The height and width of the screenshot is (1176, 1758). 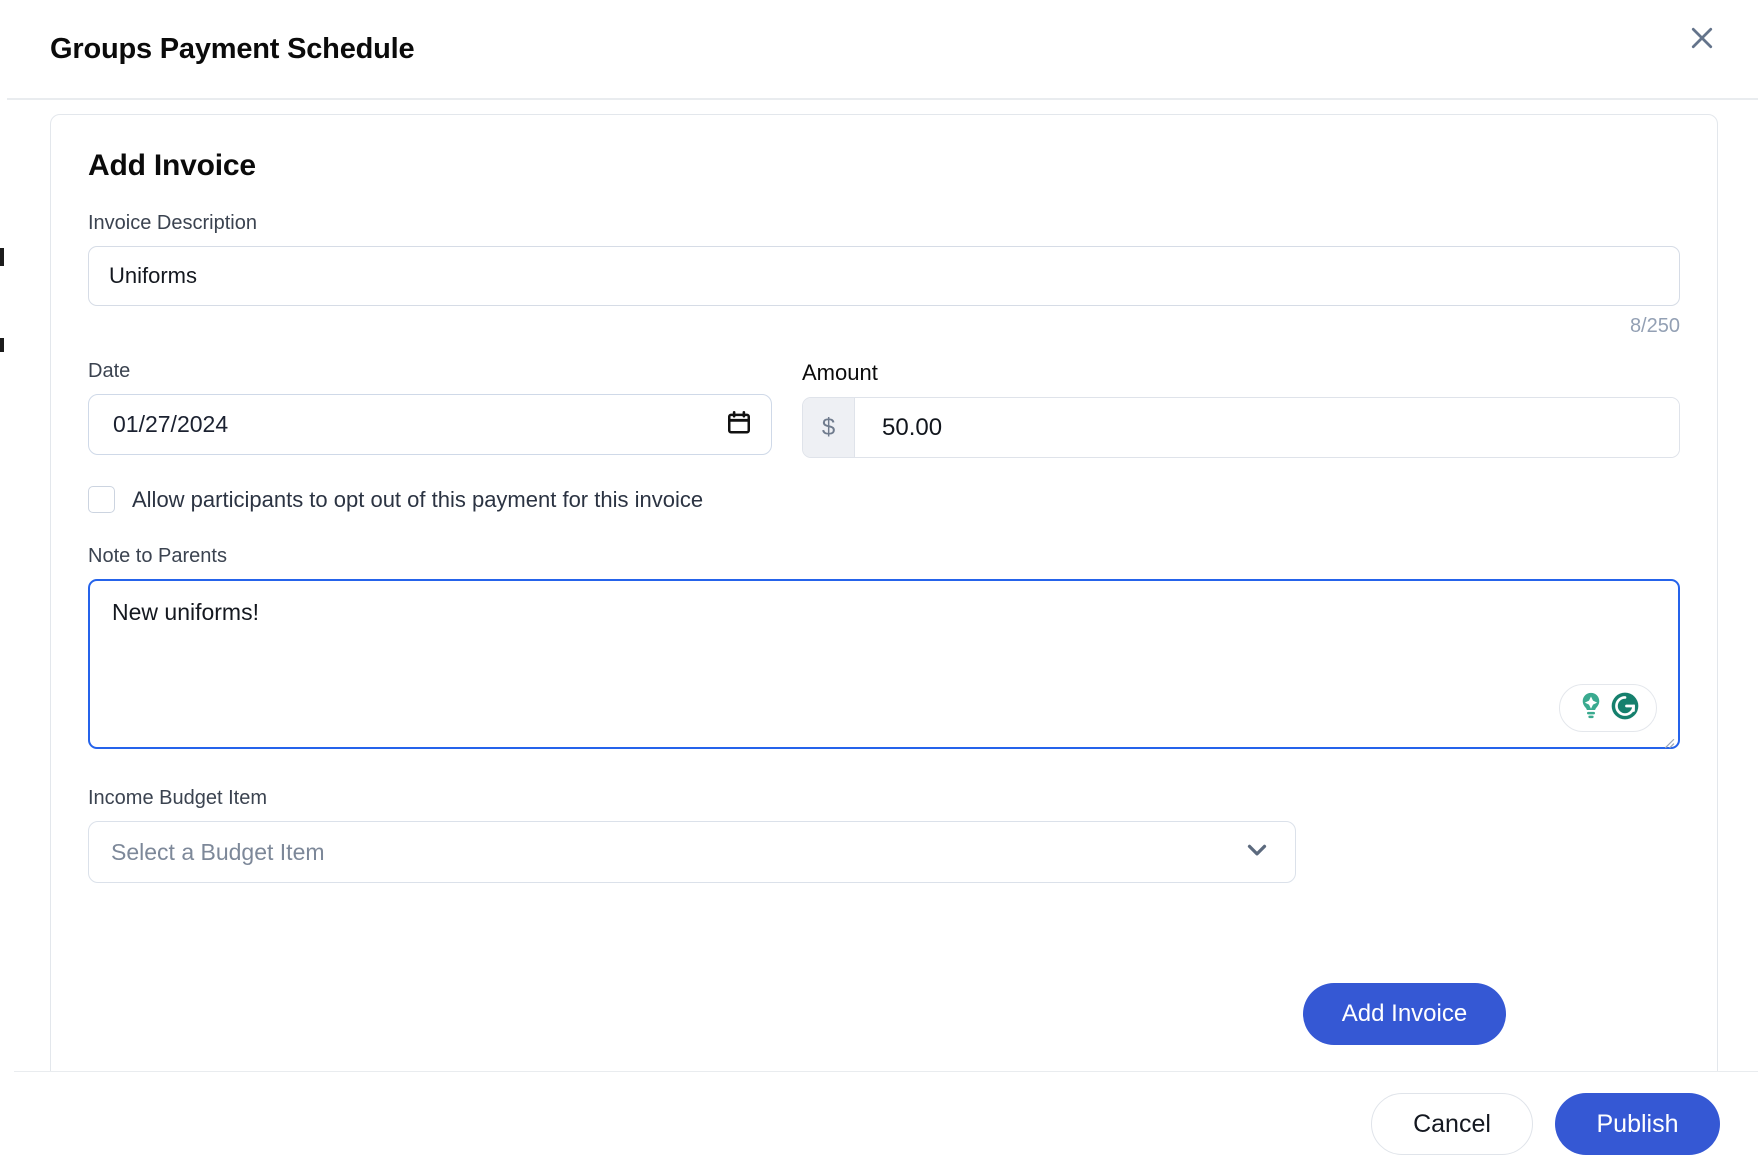 I want to click on character-counter: 8/250, so click(x=1654, y=326).